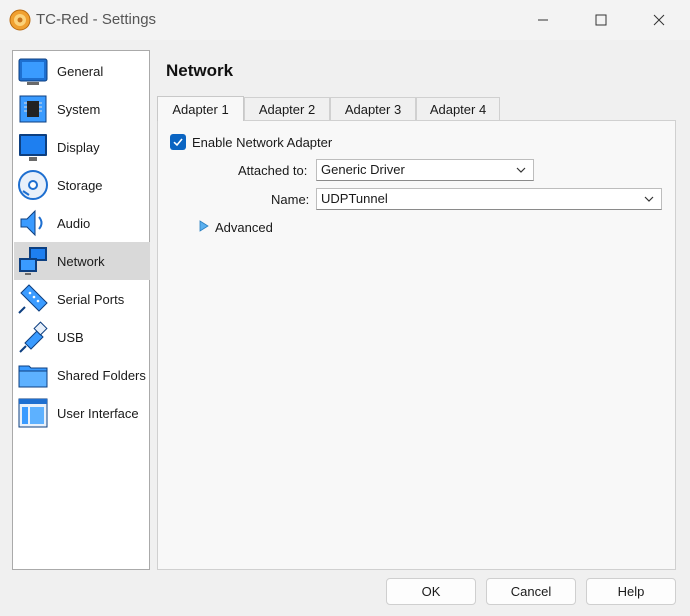 The image size is (690, 616). What do you see at coordinates (489, 199) in the screenshot?
I see `name-select: UDPTunnel` at bounding box center [489, 199].